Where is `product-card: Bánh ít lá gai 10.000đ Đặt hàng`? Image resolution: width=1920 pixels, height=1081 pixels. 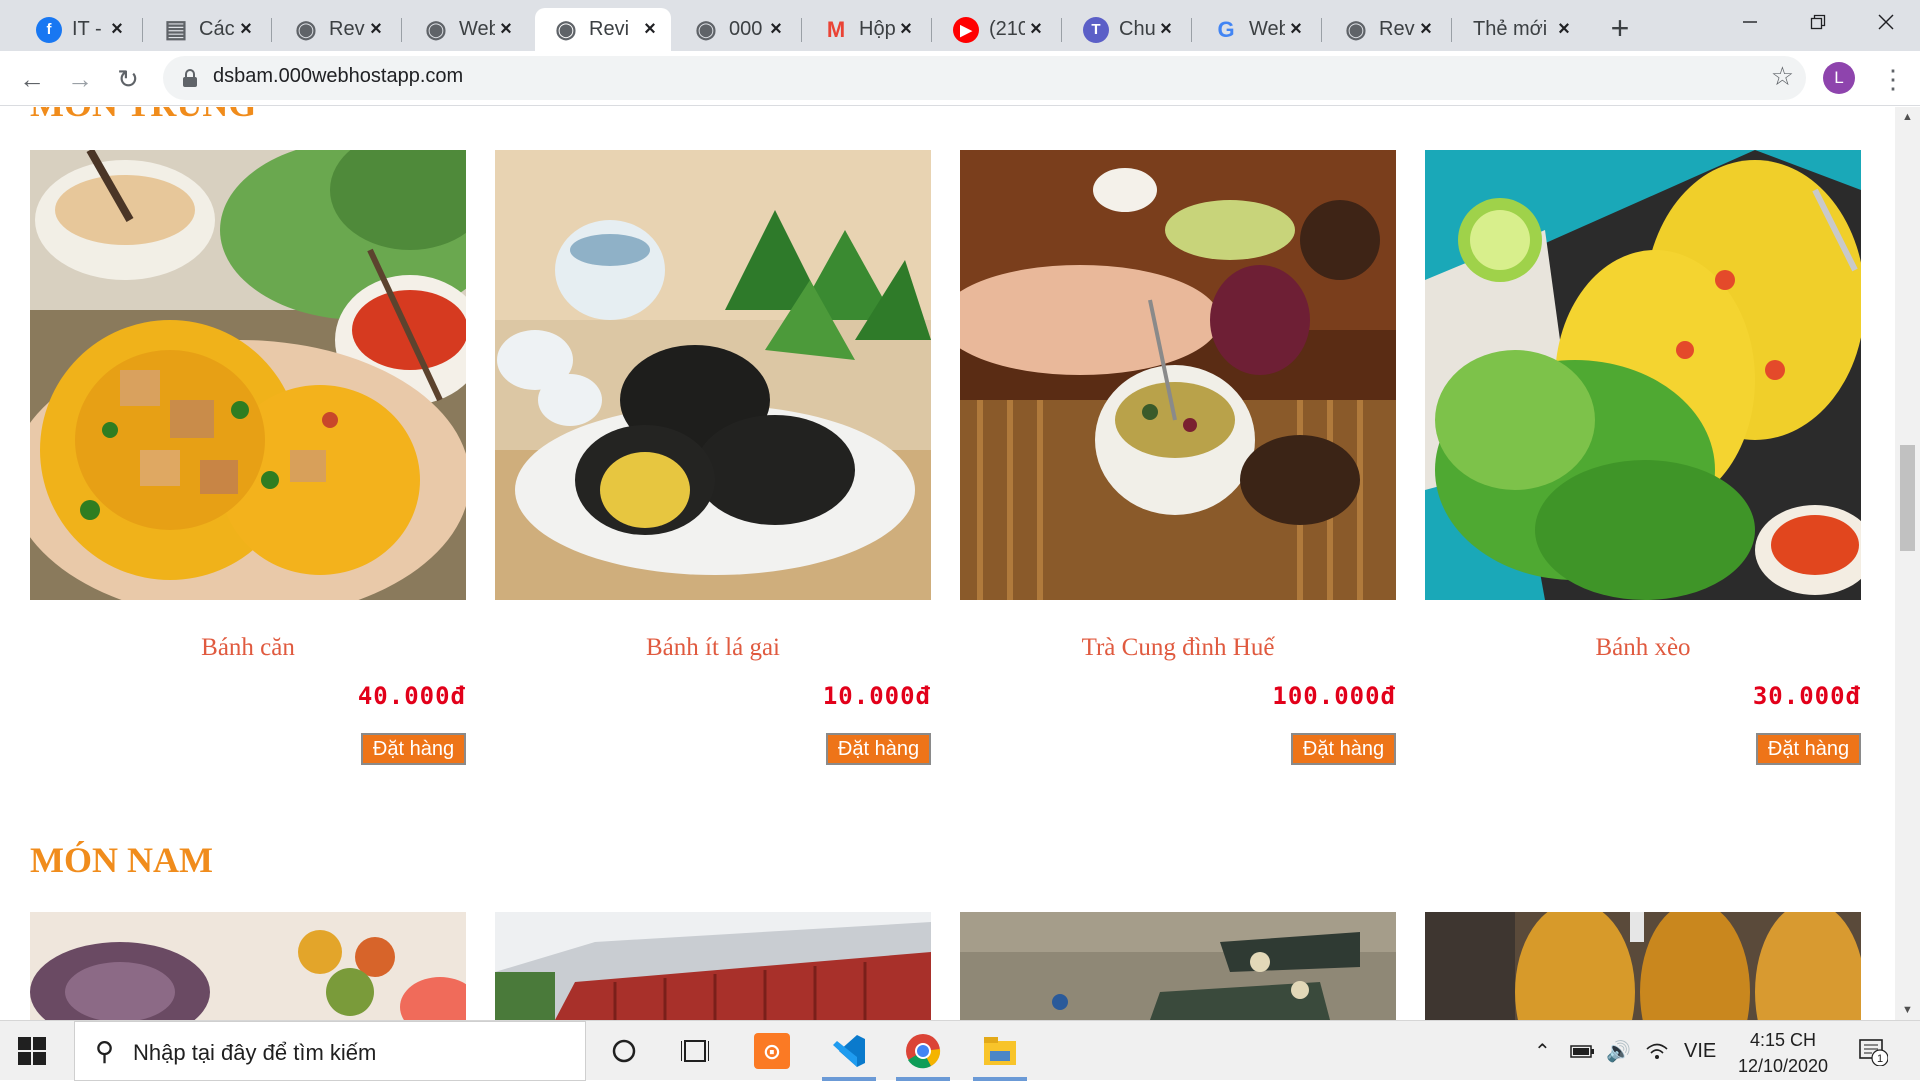
product-card: Bánh ít lá gai 10.000đ Đặt hàng is located at coordinates (713, 460).